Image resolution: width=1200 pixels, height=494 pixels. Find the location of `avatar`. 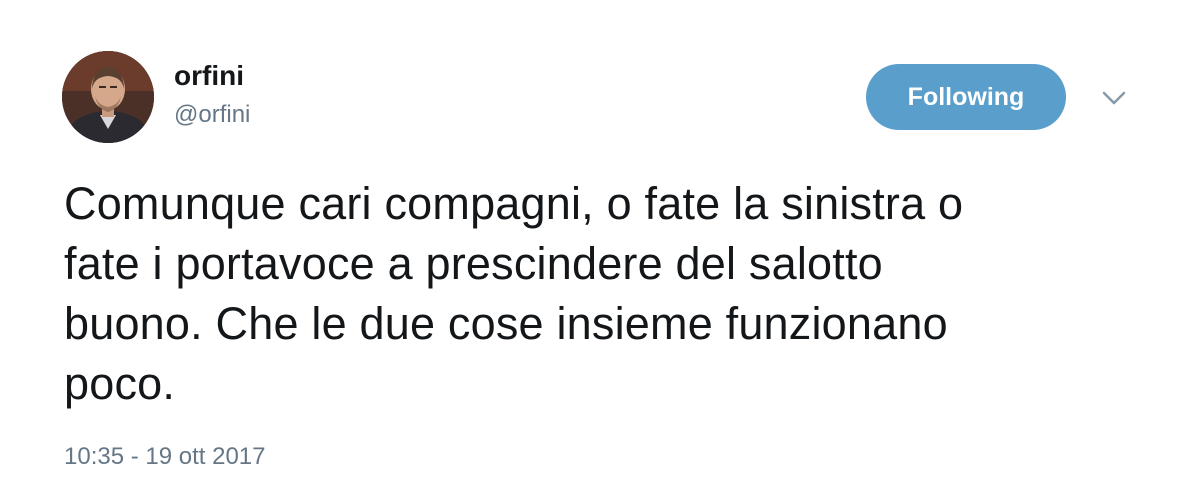

avatar is located at coordinates (108, 97).